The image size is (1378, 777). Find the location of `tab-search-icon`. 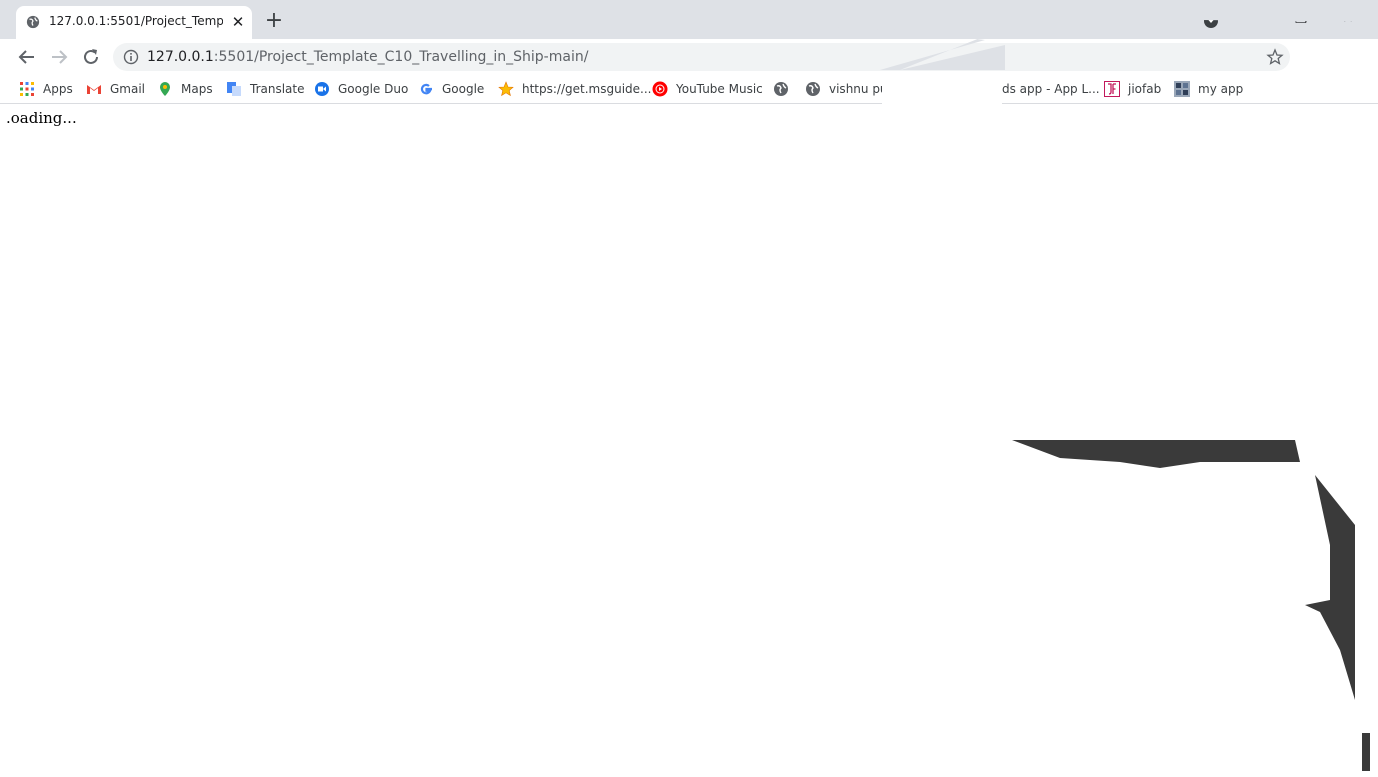

tab-search-icon is located at coordinates (1211, 21).